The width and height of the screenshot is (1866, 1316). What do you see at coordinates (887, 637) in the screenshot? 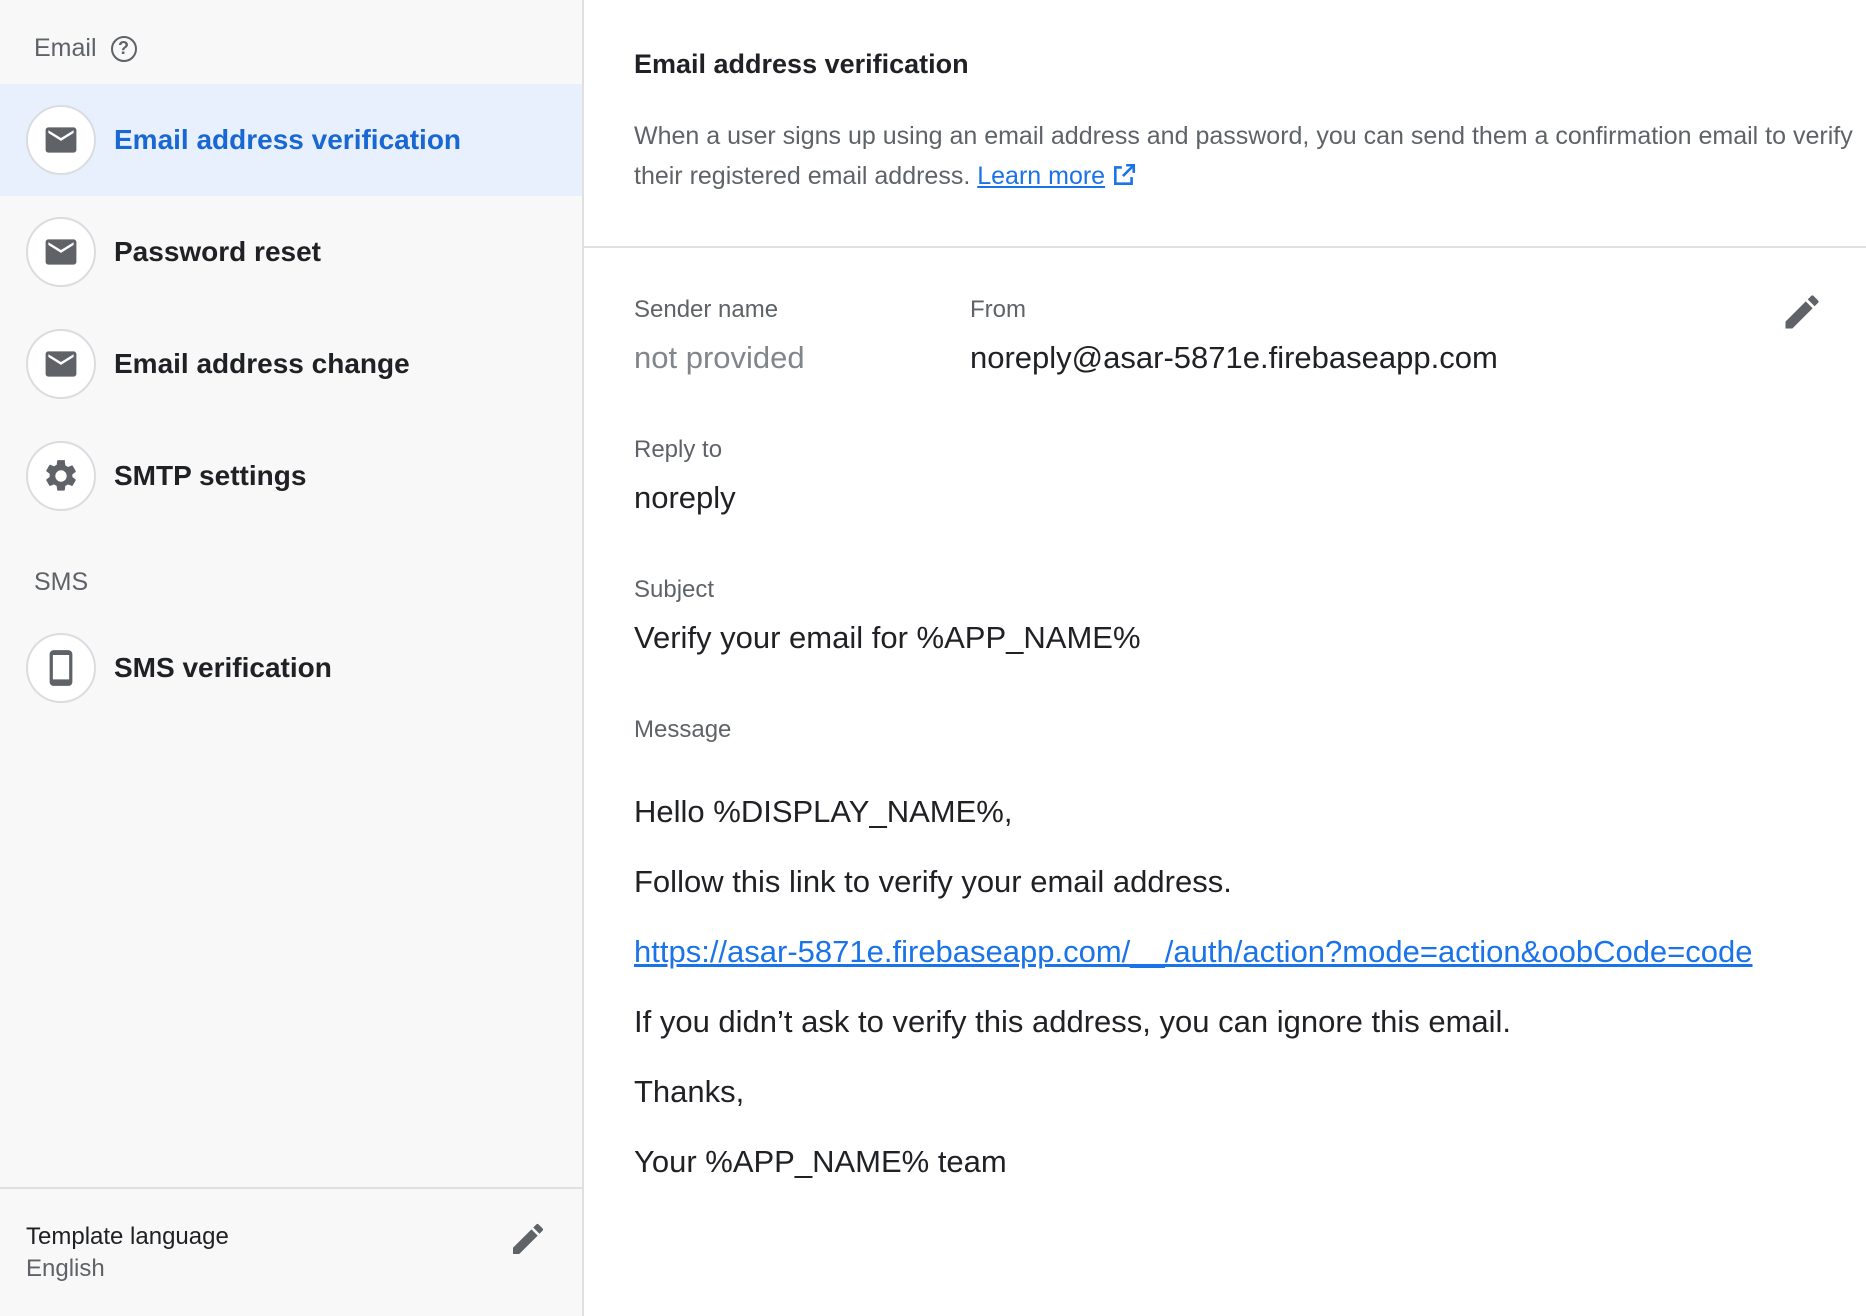
I see `subject-value: Verify your email for %APP_NAME%` at bounding box center [887, 637].